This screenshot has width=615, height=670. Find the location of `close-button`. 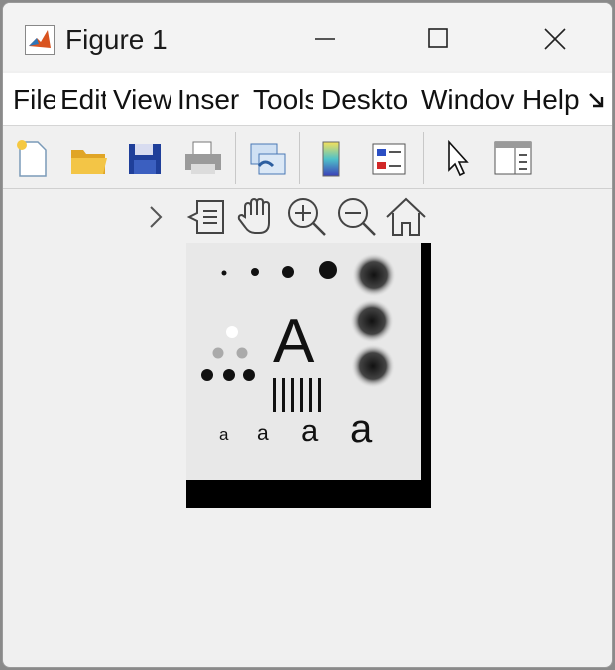

close-button is located at coordinates (555, 39).